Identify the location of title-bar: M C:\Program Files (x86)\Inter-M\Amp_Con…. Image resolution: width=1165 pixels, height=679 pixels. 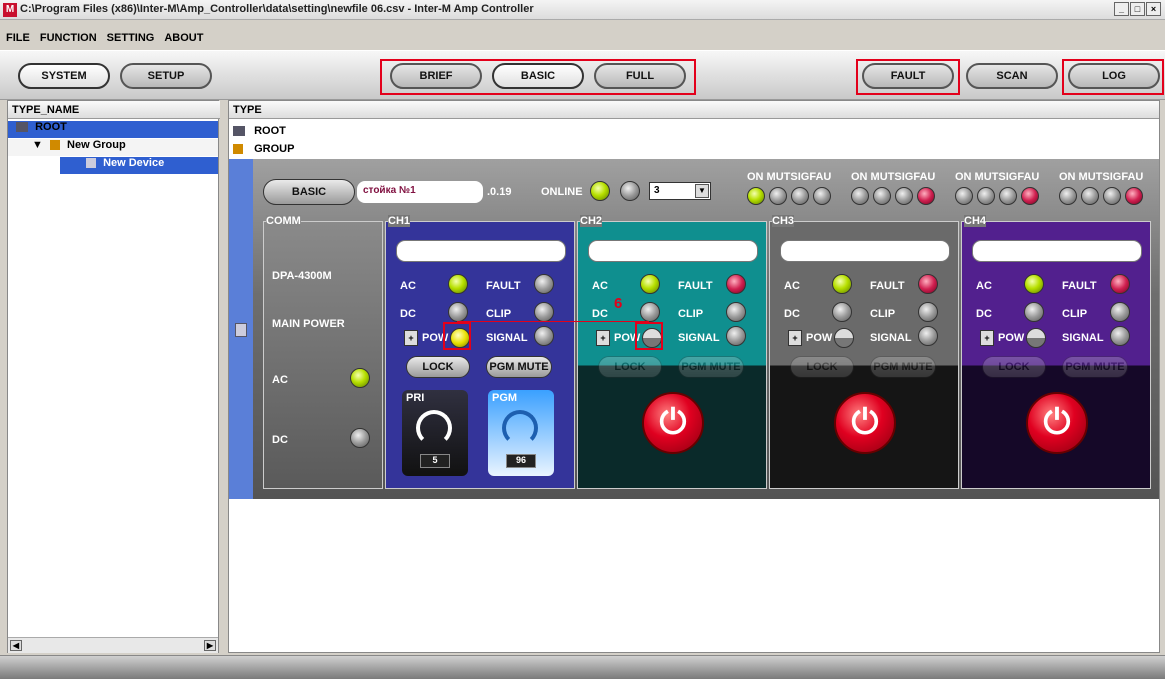
(582, 10).